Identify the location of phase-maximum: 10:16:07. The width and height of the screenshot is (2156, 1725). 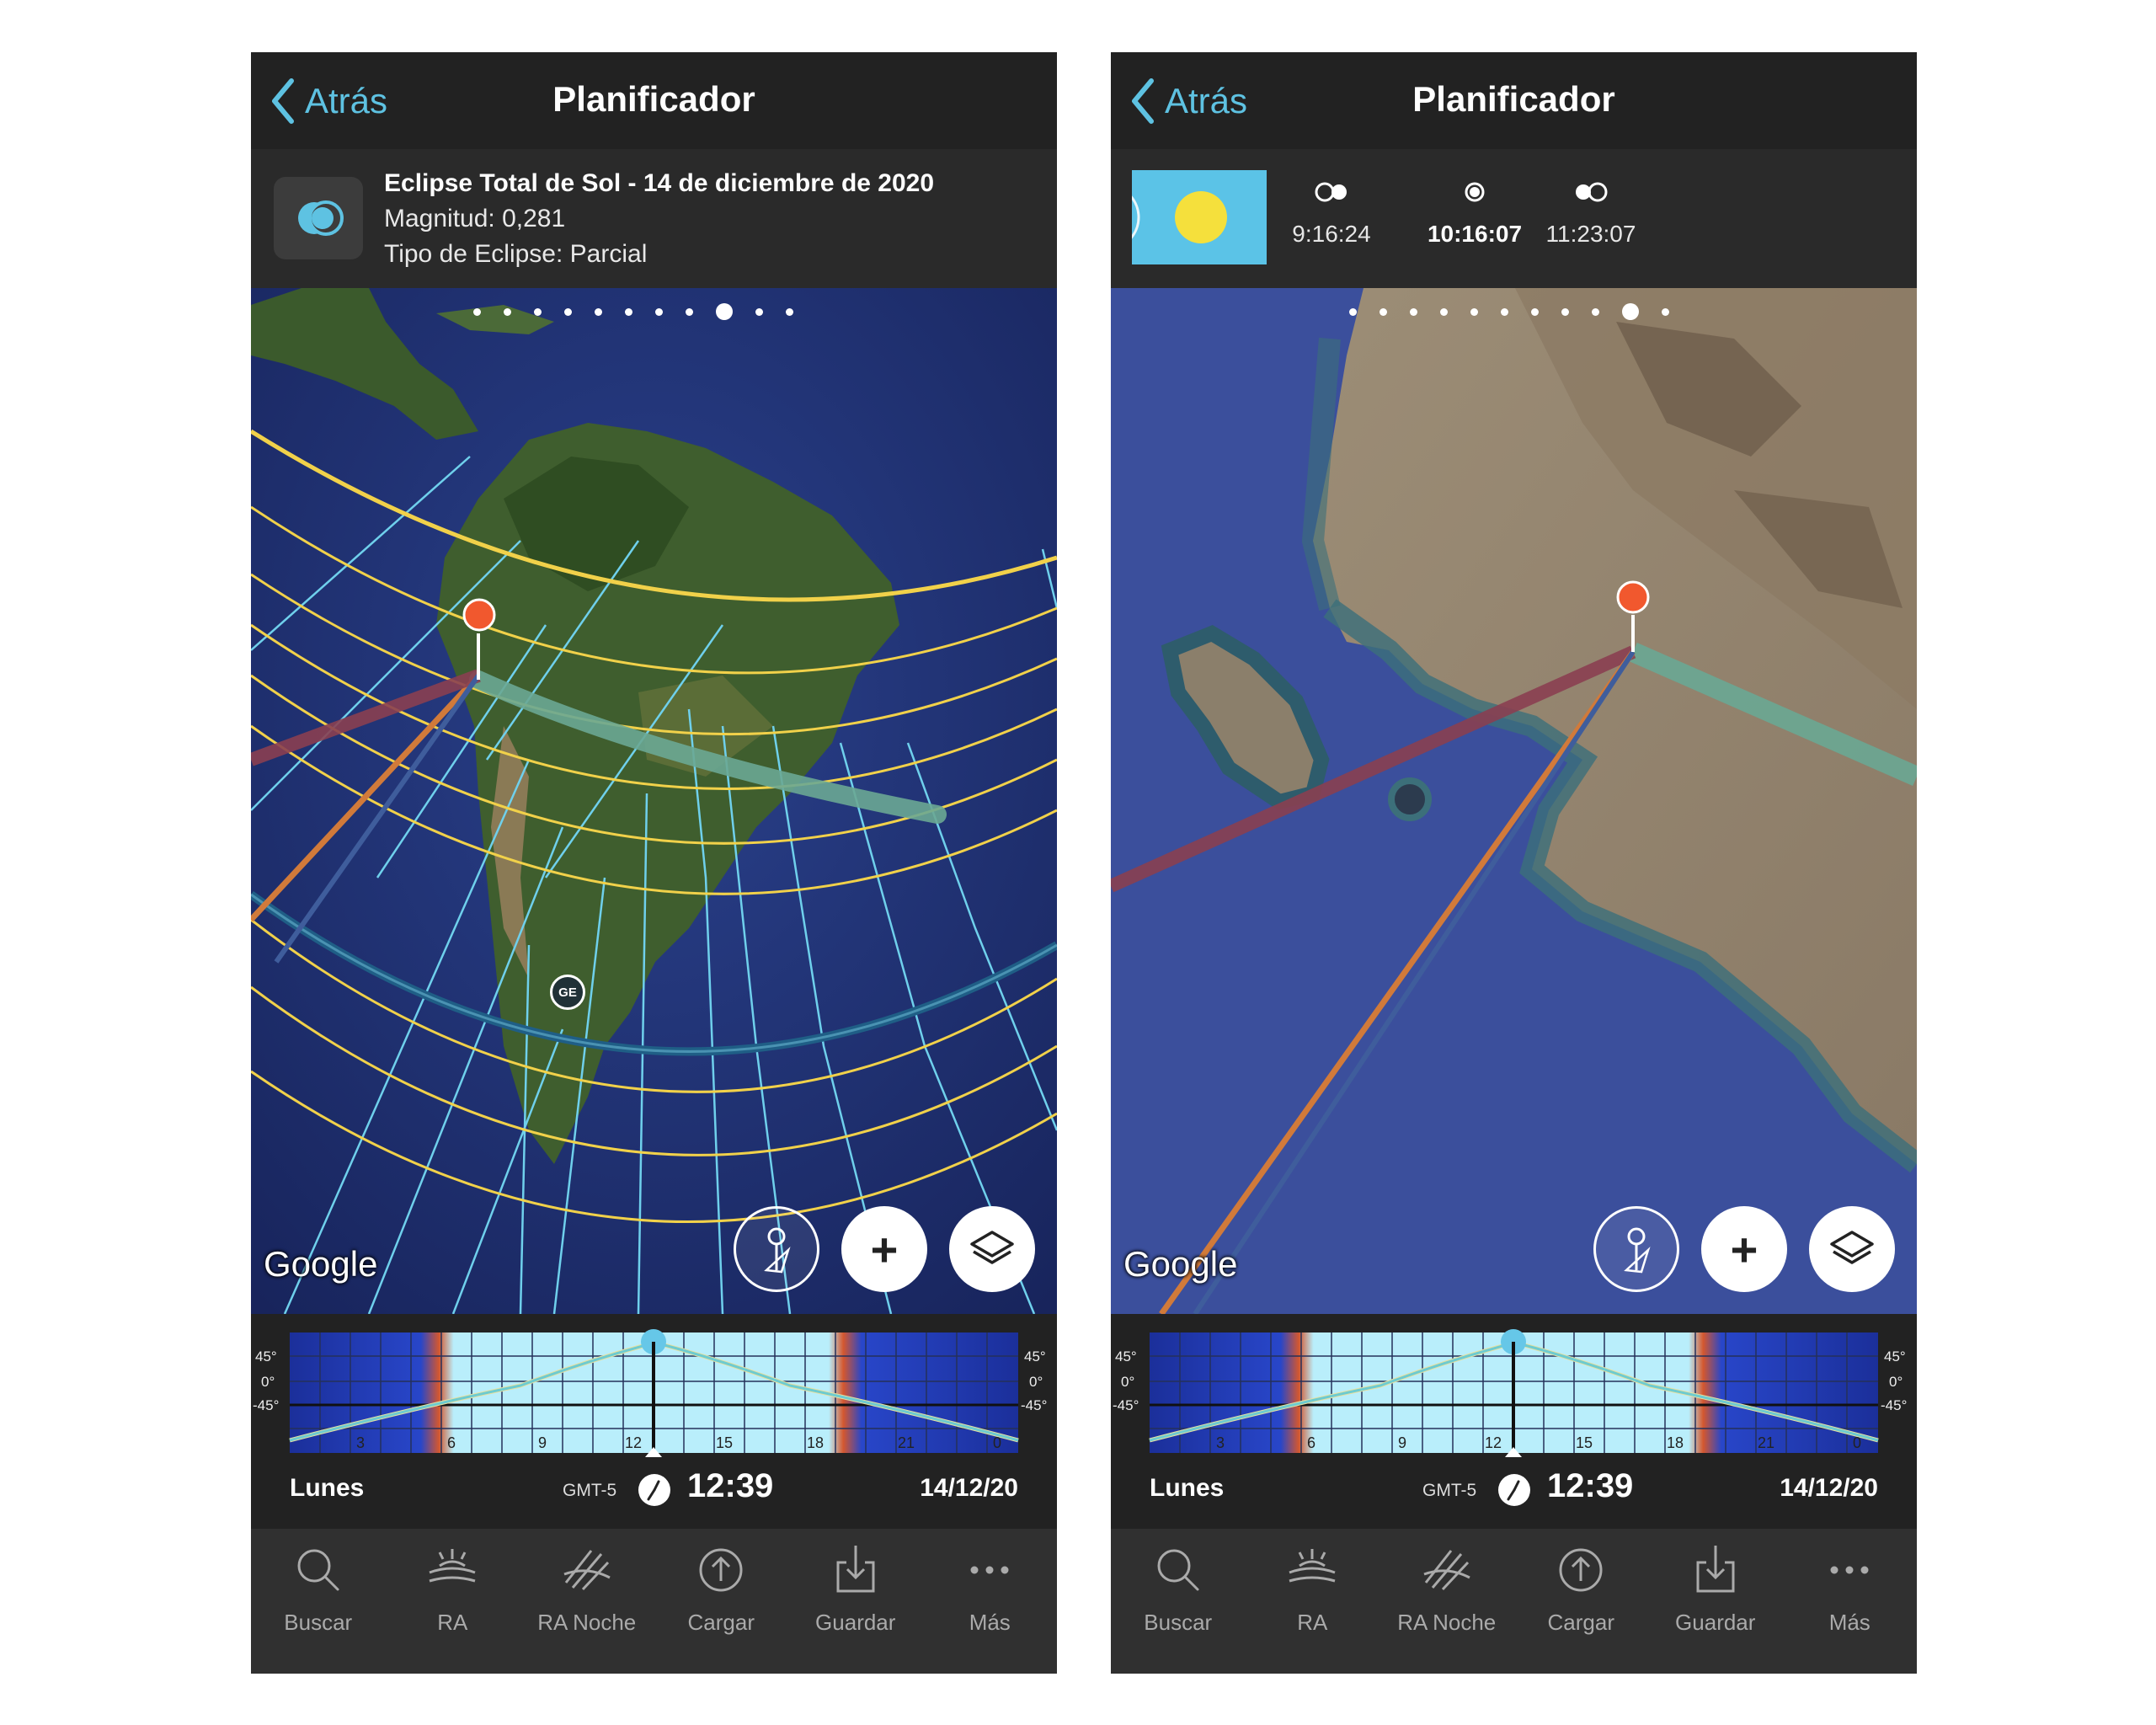
(1475, 214).